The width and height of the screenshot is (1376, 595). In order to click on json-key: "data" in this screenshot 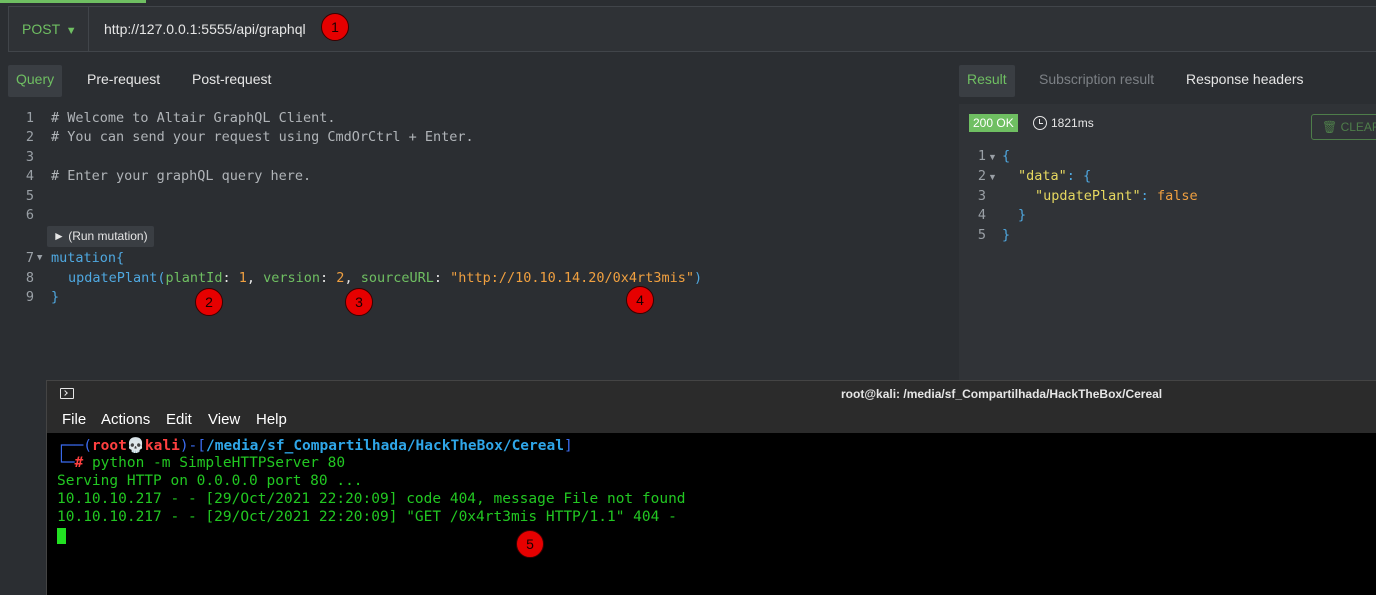, I will do `click(1042, 176)`.